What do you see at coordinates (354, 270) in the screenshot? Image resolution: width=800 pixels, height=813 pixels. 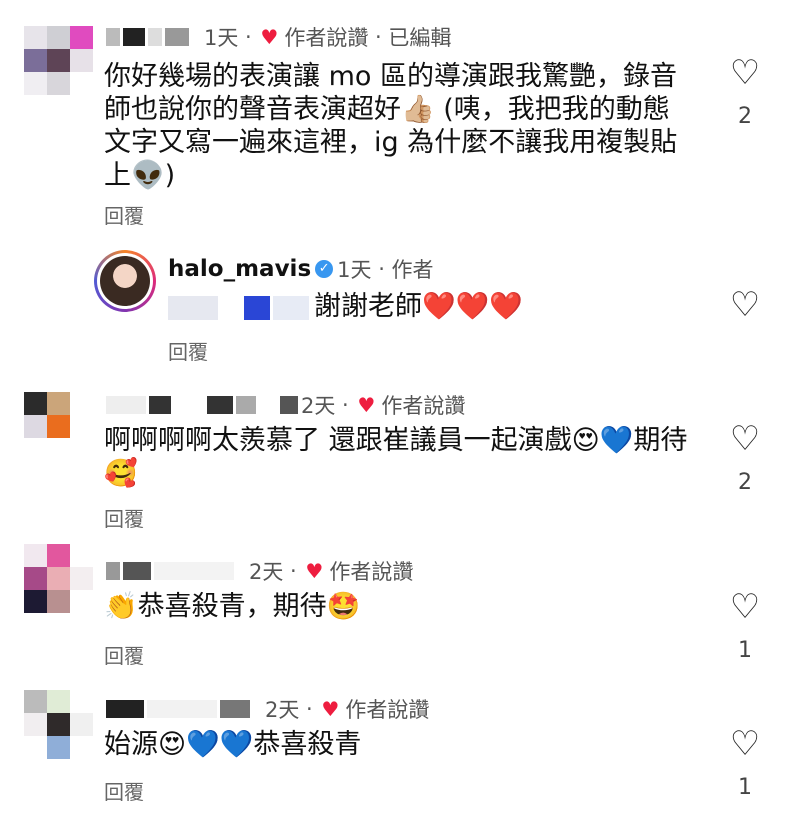 I see `reply-time: 1天` at bounding box center [354, 270].